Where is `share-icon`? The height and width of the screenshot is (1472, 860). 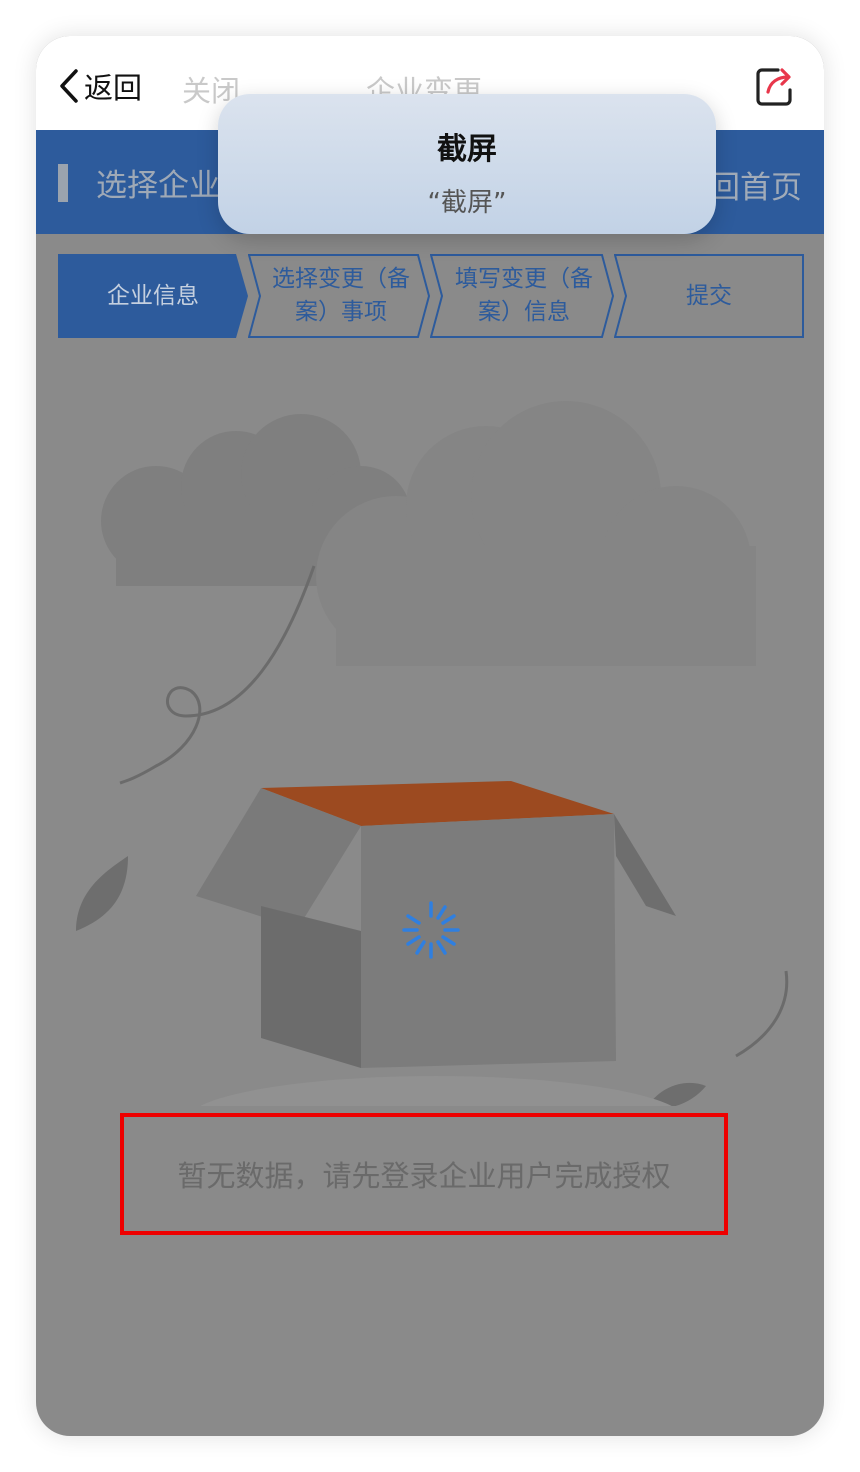 share-icon is located at coordinates (774, 87).